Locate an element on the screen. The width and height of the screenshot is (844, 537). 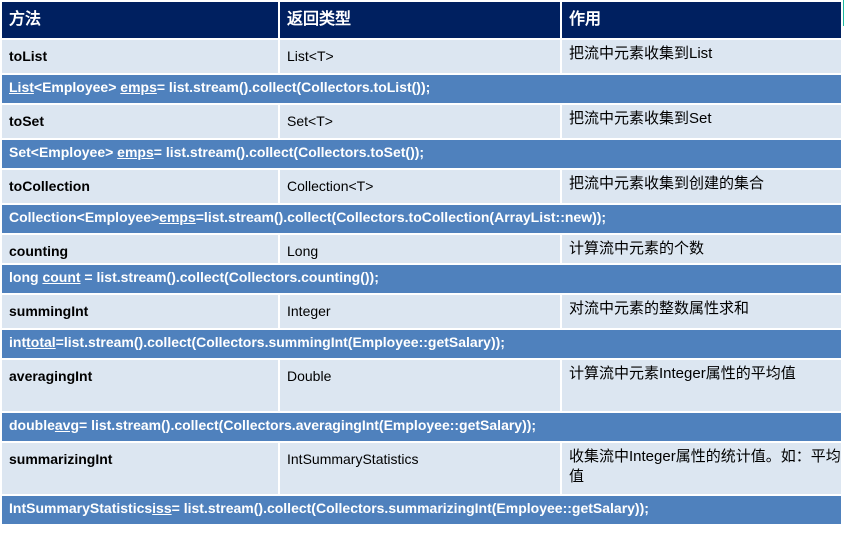
code-text: Set<Employee> is located at coordinates (63, 152).